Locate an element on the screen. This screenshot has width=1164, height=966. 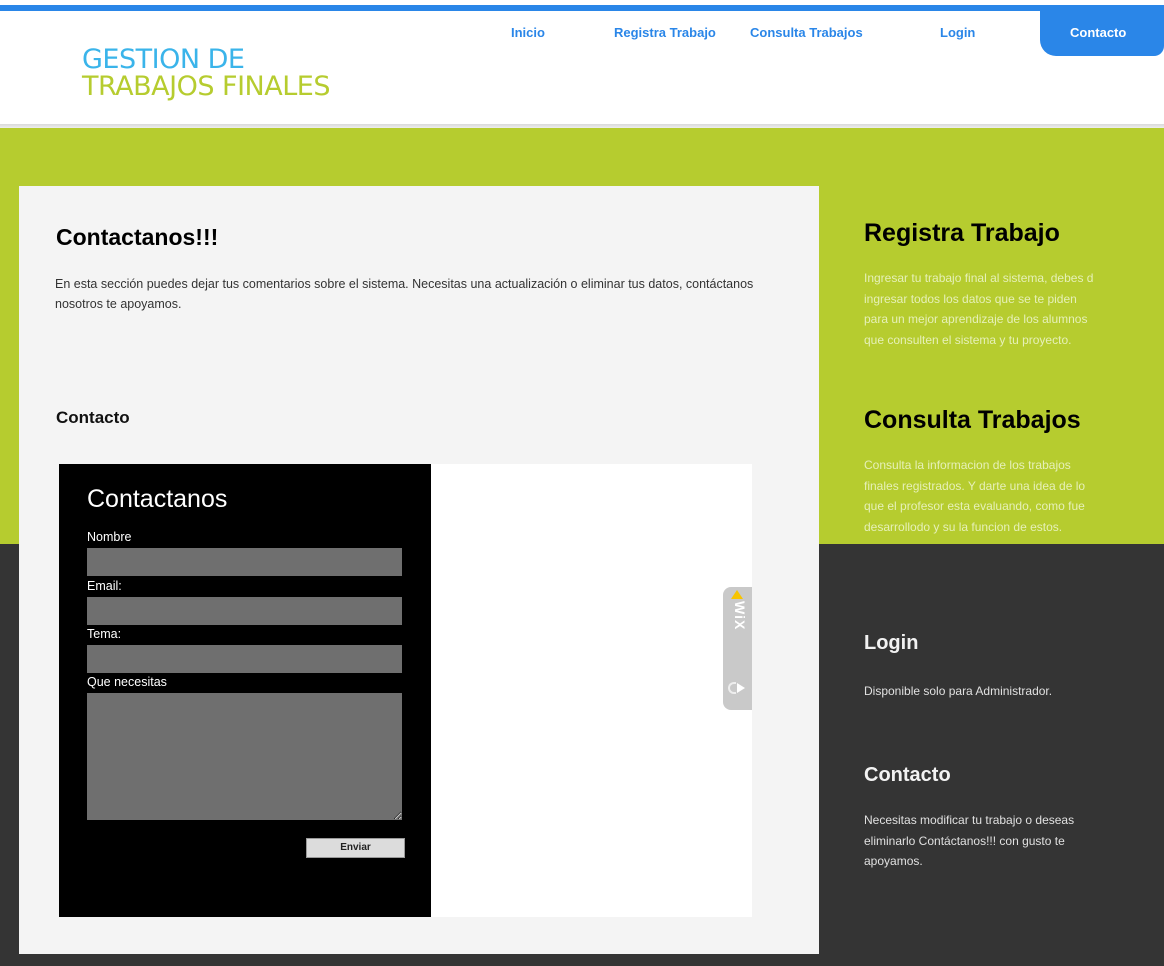
sidebar-text-login: Disponible solo para Administrador. is located at coordinates (958, 691).